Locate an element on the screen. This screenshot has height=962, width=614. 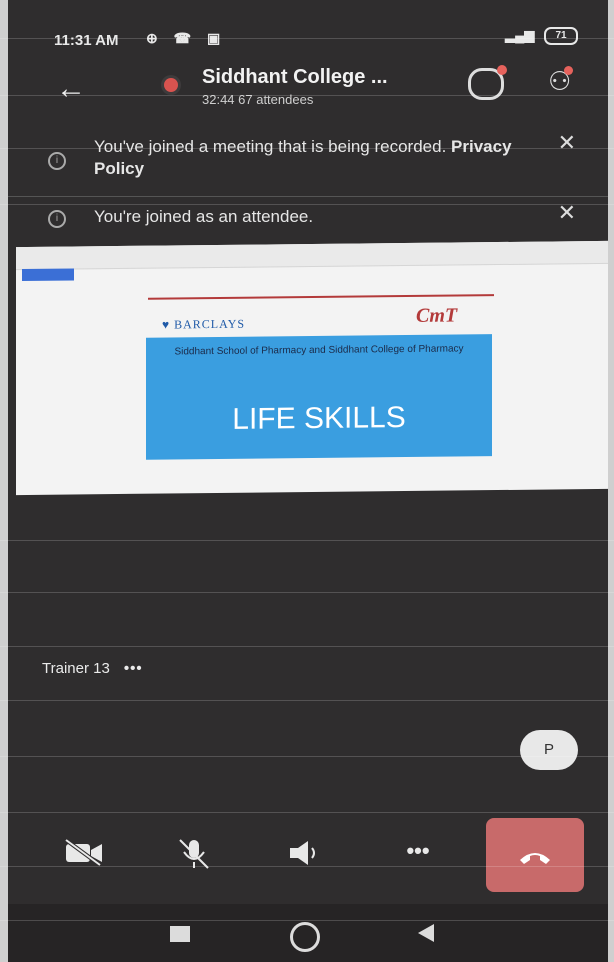
attendee-banner-text: You're joined as an attendee. is located at coordinates (204, 216).